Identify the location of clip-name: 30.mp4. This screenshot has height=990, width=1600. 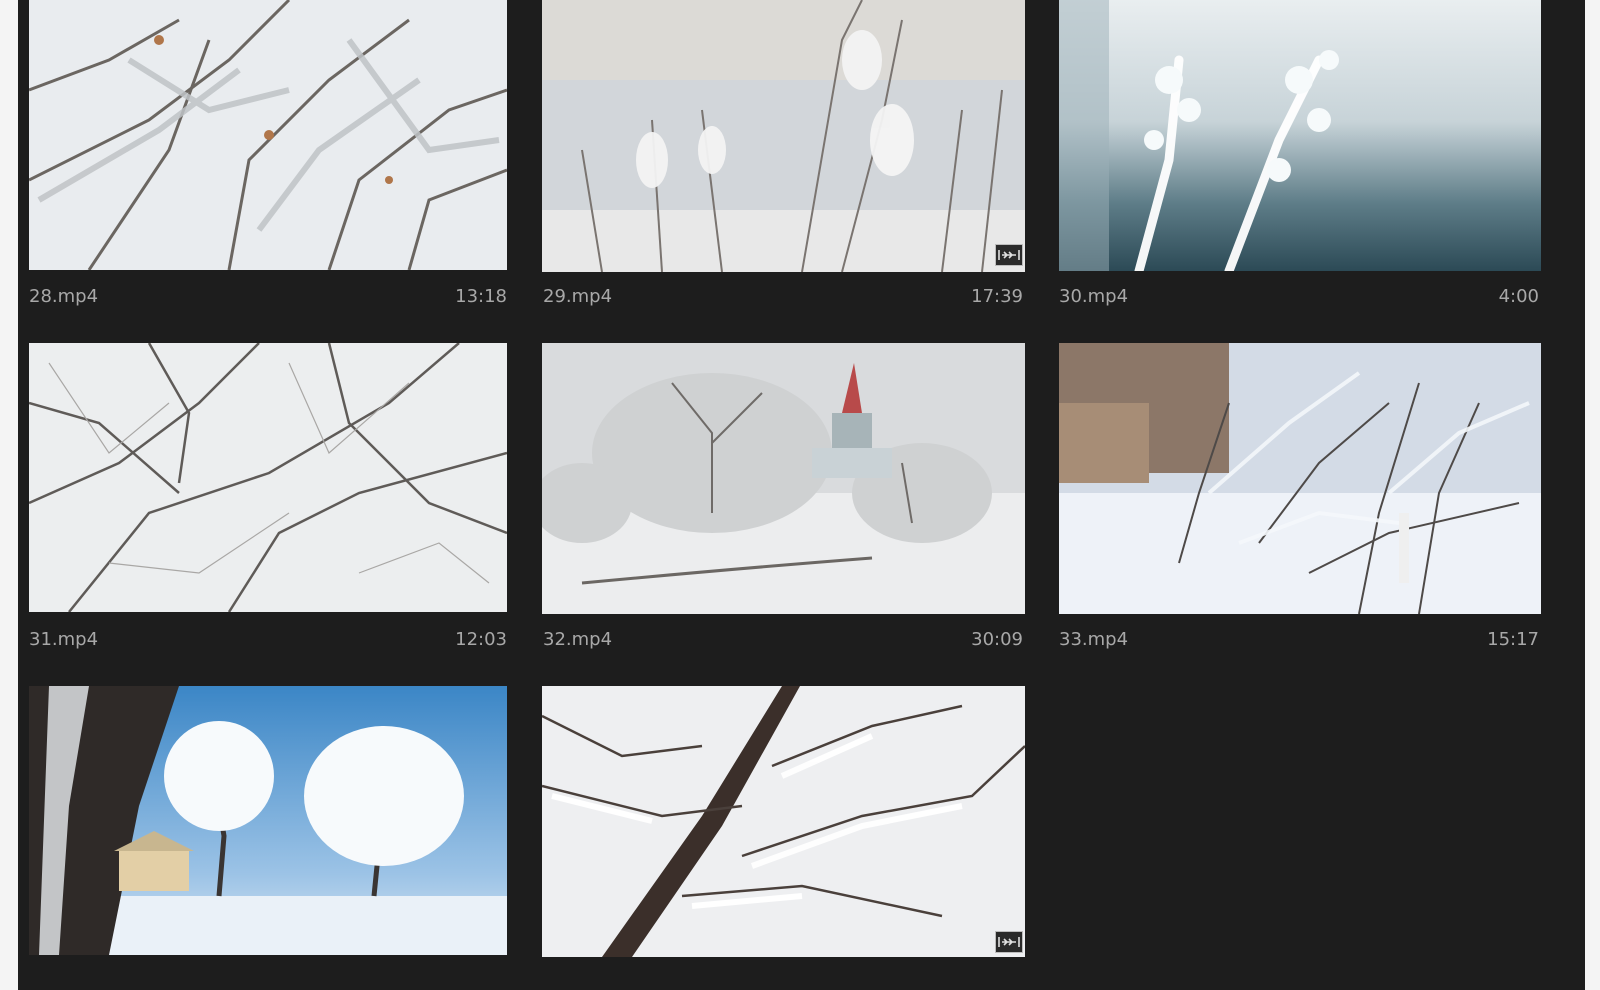
(1094, 296).